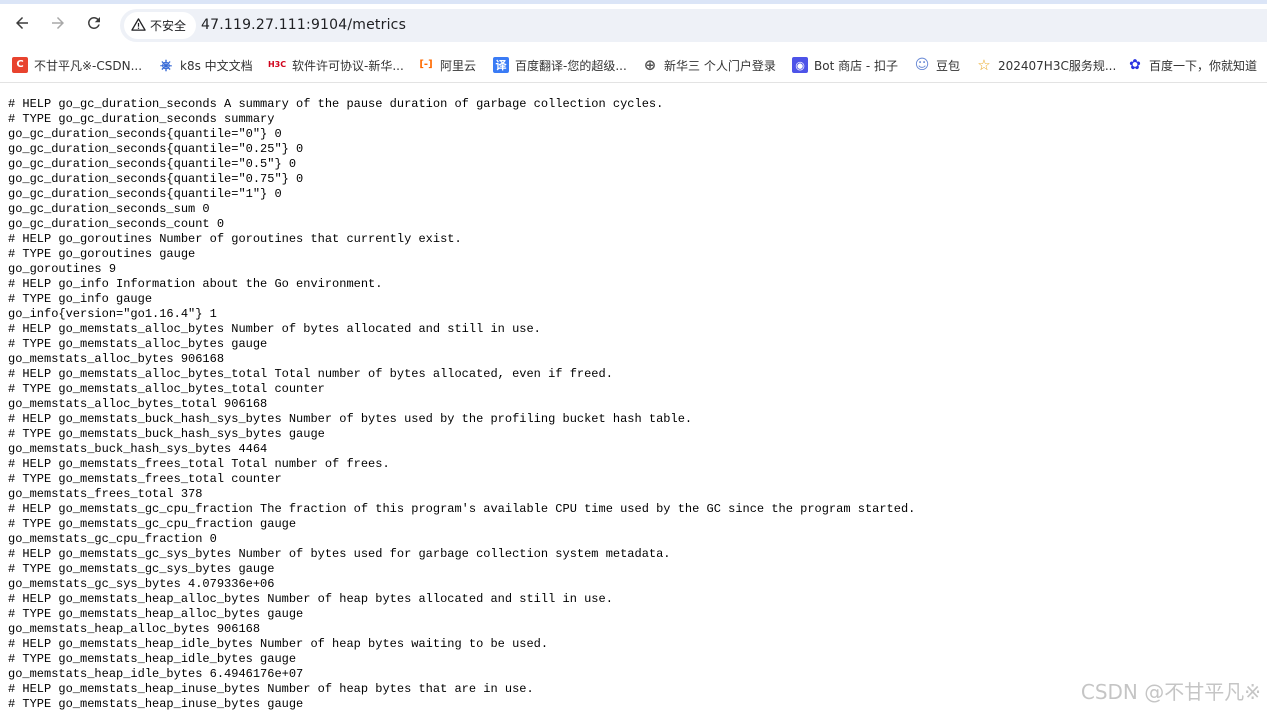  Describe the element at coordinates (1203, 65) in the screenshot. I see `bookmark-label: 百度一下，你就知道` at that location.